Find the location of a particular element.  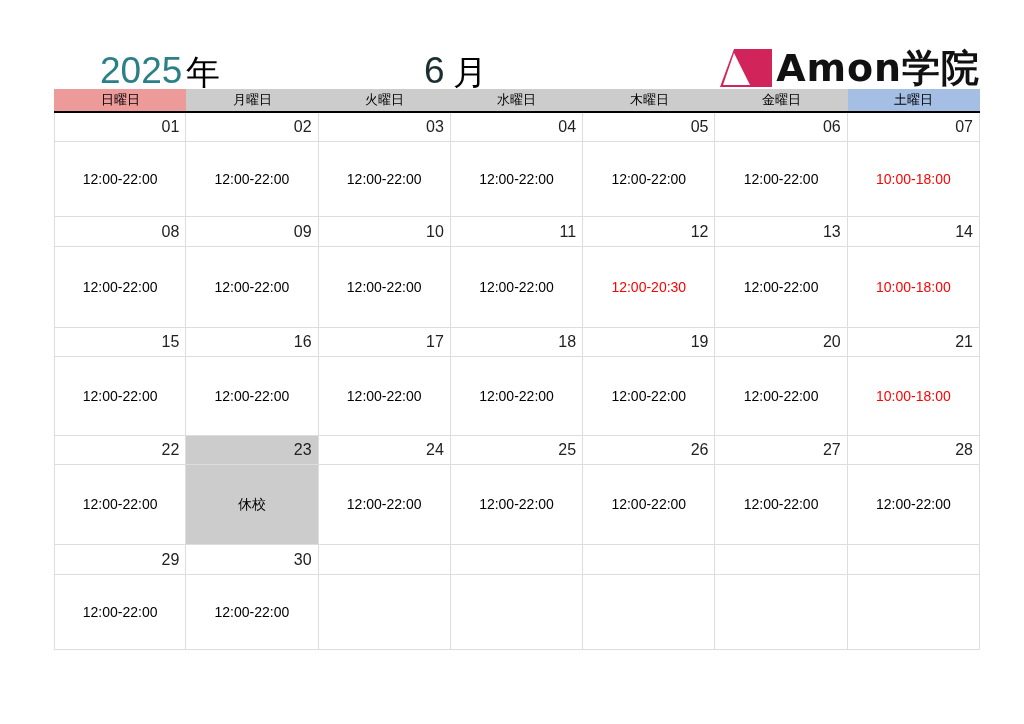

date-number: 01 is located at coordinates (120, 127).